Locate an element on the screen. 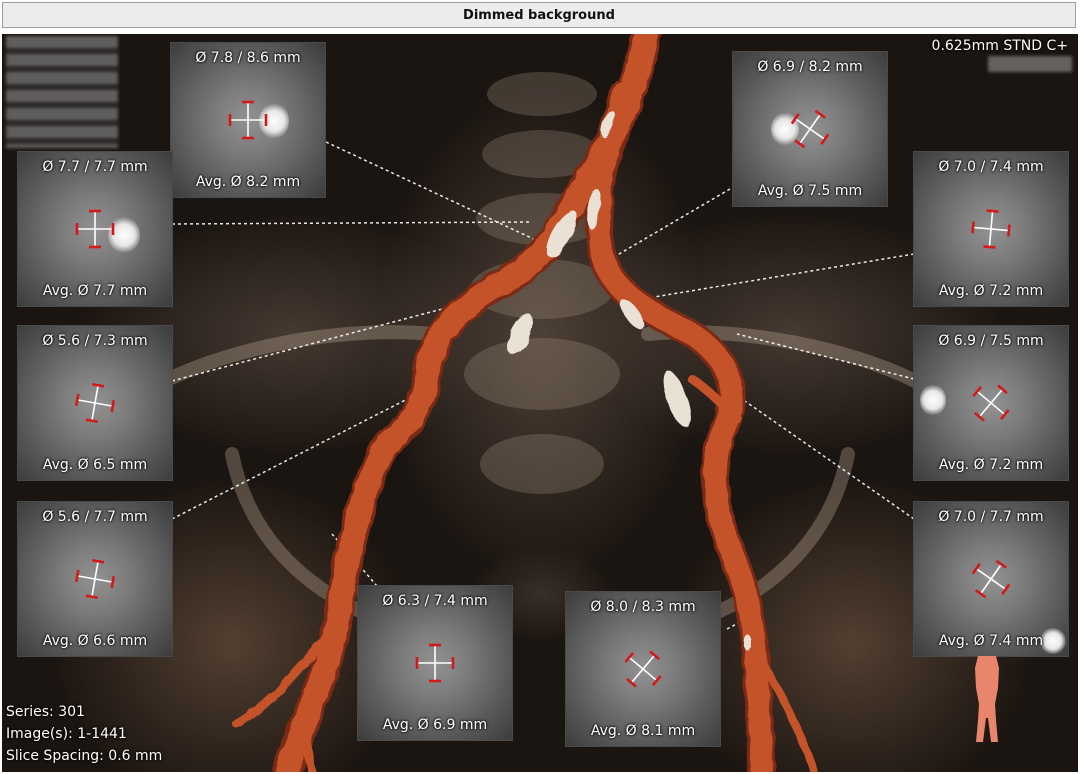 Image resolution: width=1080 pixels, height=774 pixels. cross-section-panel: Ø 7.8 / 8.6 mm Avg. Ø 8.2 mm is located at coordinates (248, 120).